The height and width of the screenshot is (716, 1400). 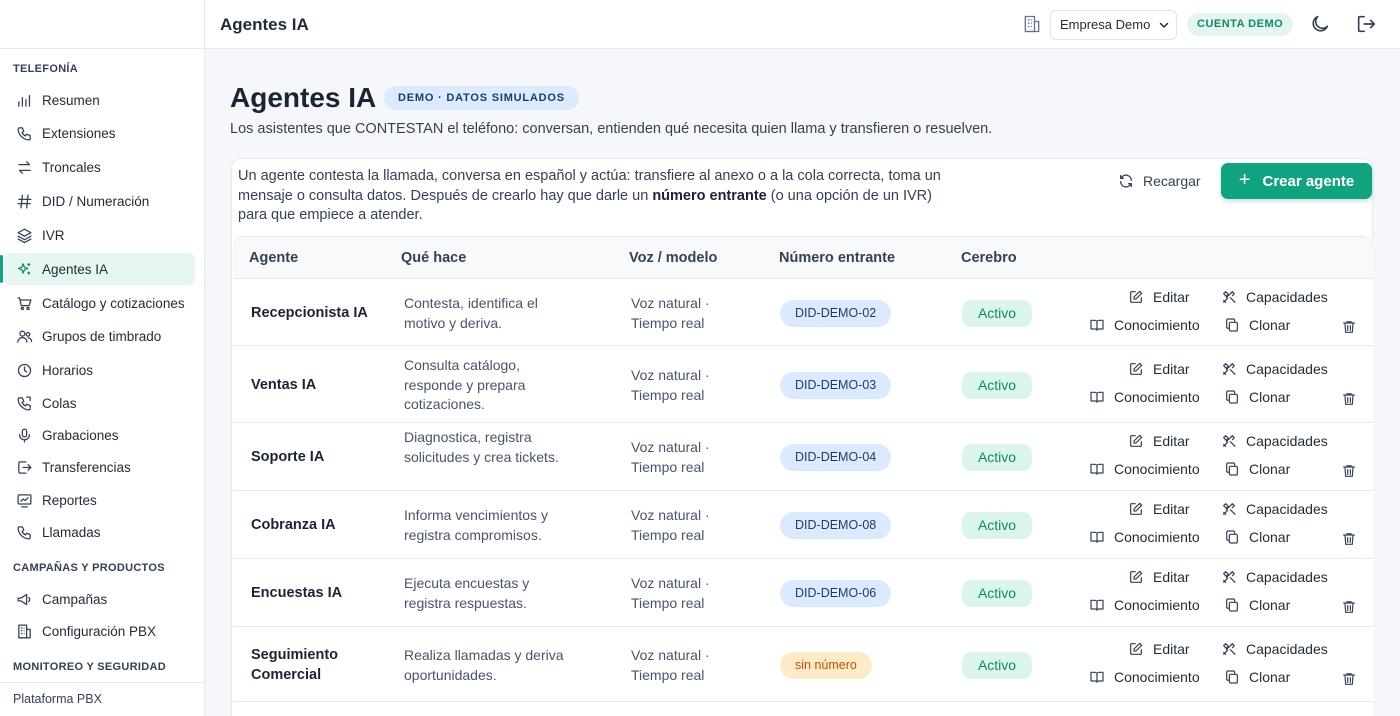 What do you see at coordinates (99, 500) in the screenshot?
I see `sidebar-item-reportes: Reportes` at bounding box center [99, 500].